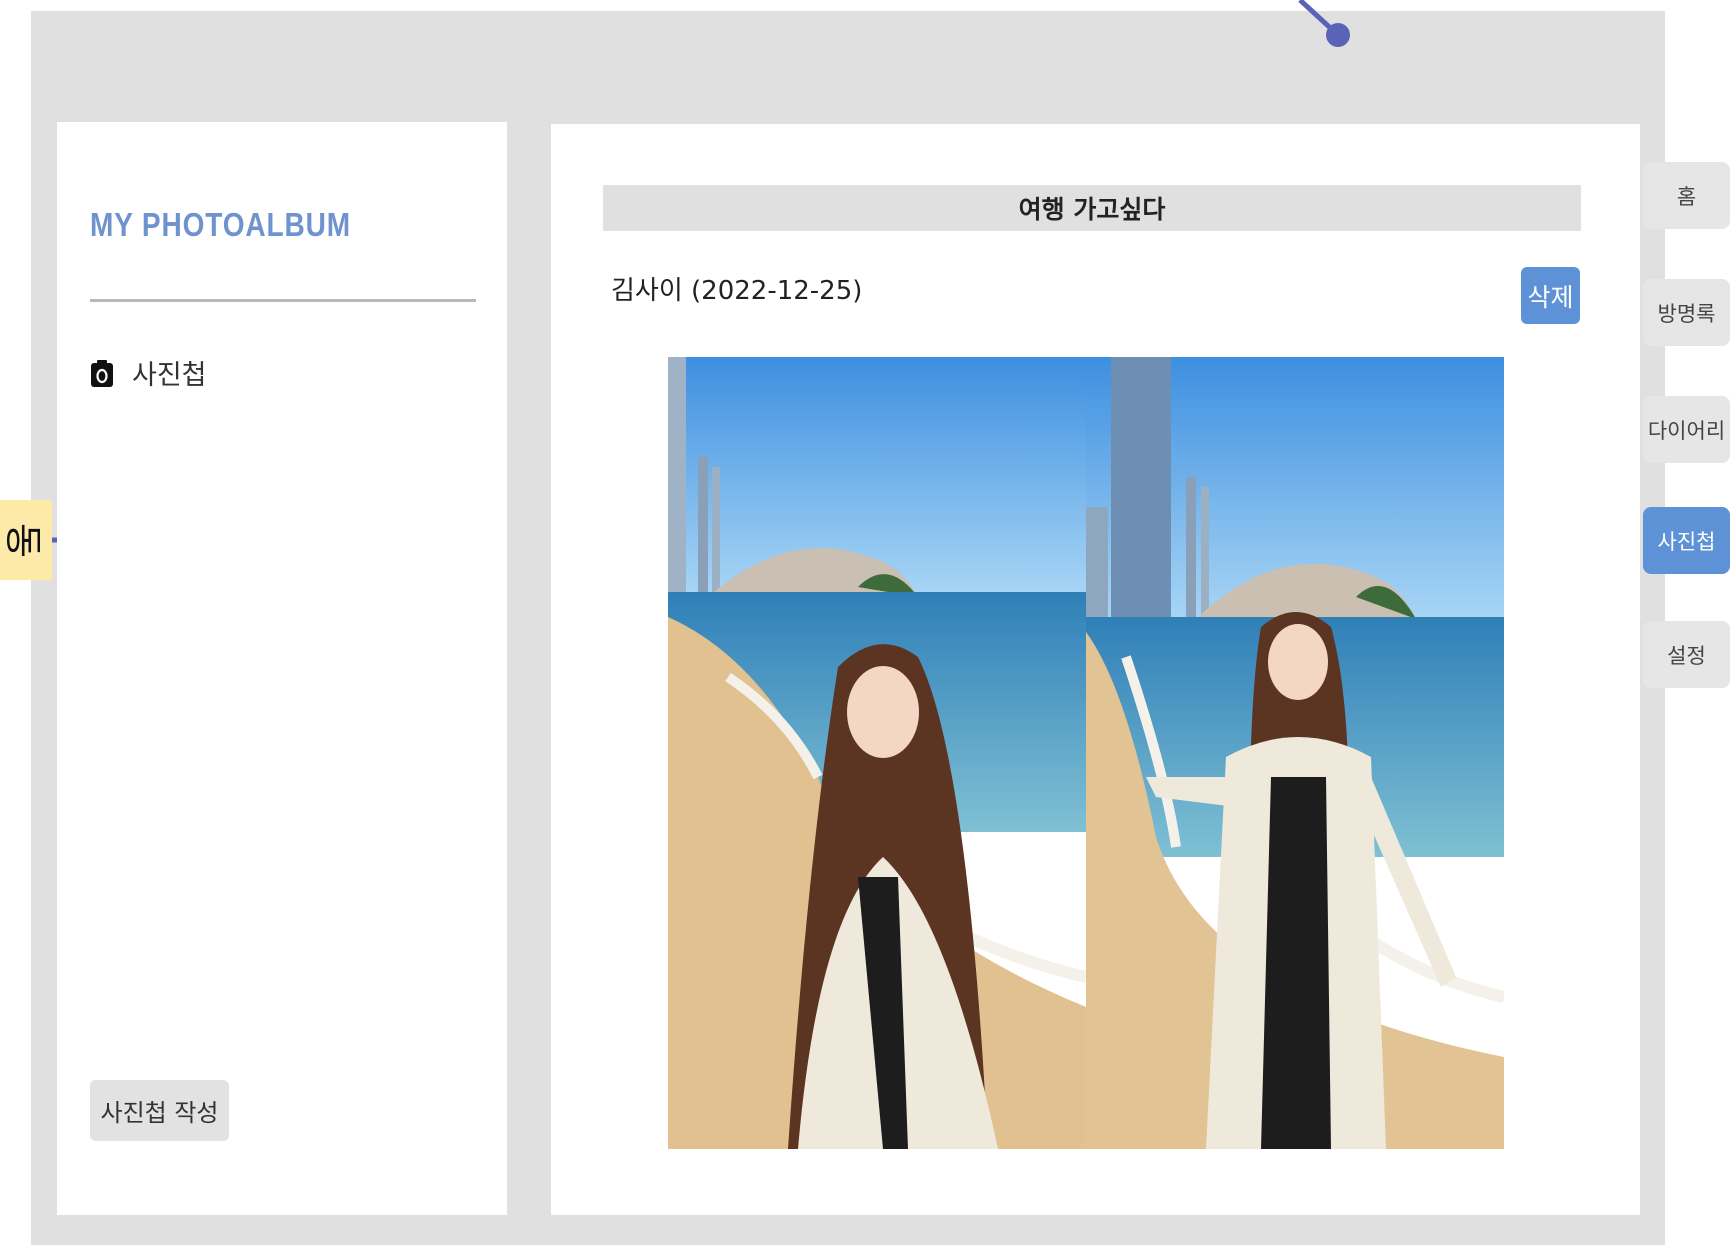  I want to click on delete-button: 삭제, so click(1550, 295).